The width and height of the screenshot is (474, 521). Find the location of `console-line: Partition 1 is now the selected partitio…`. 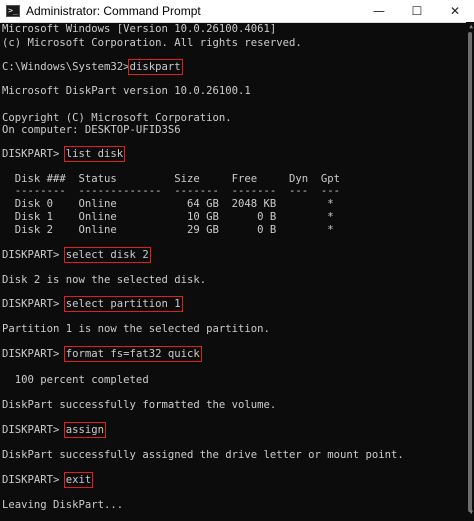

console-line: Partition 1 is now the selected partitio… is located at coordinates (136, 329).